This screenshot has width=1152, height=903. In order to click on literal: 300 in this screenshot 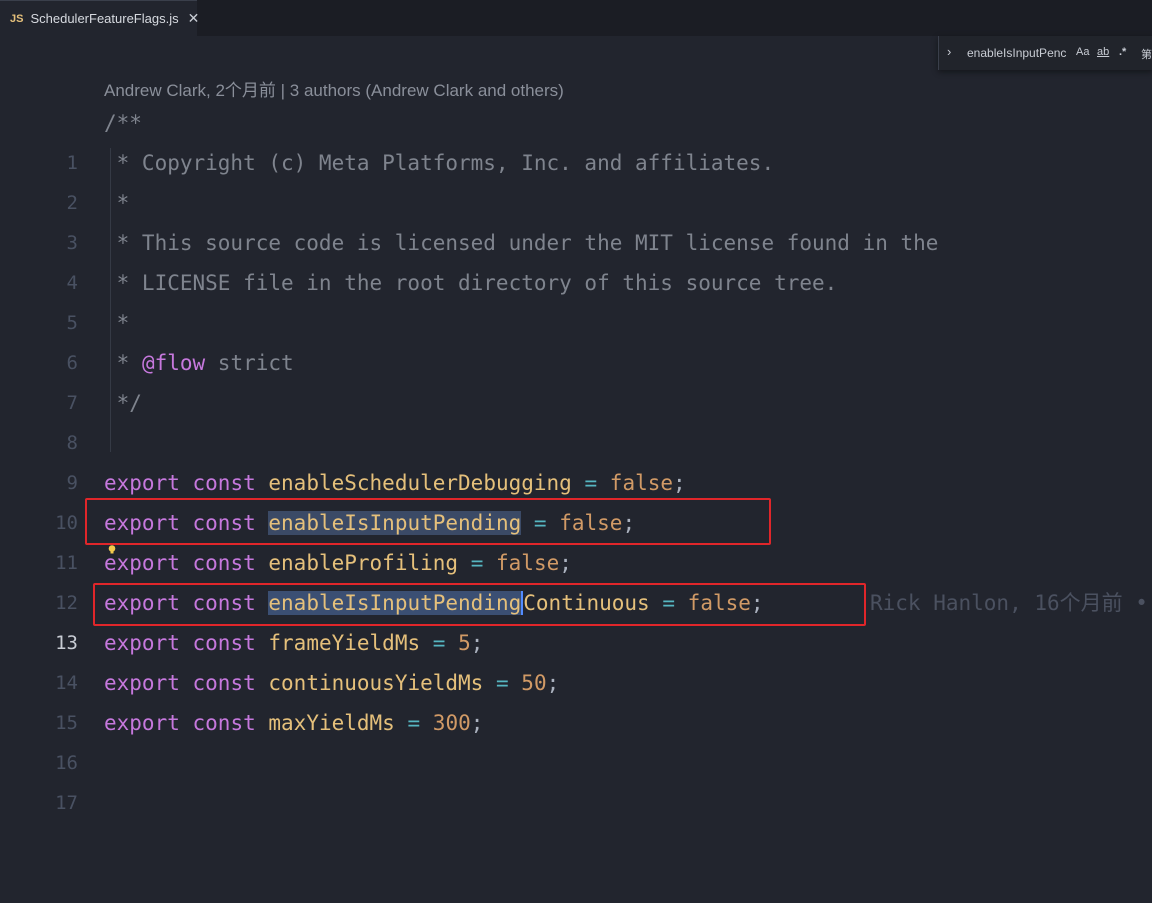, I will do `click(451, 723)`.